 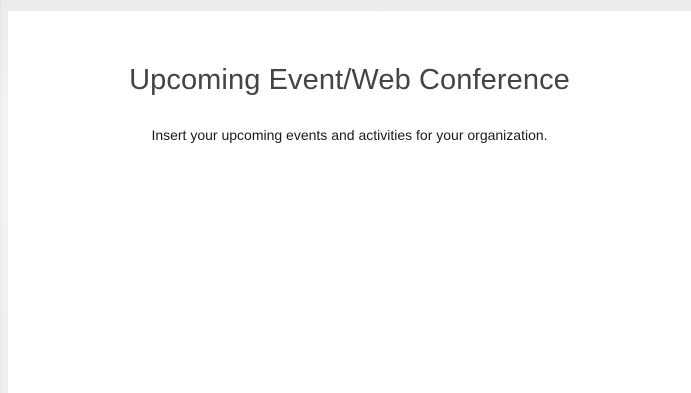 What do you see at coordinates (349, 80) in the screenshot?
I see `section-title: Upcoming Event/Web Conference` at bounding box center [349, 80].